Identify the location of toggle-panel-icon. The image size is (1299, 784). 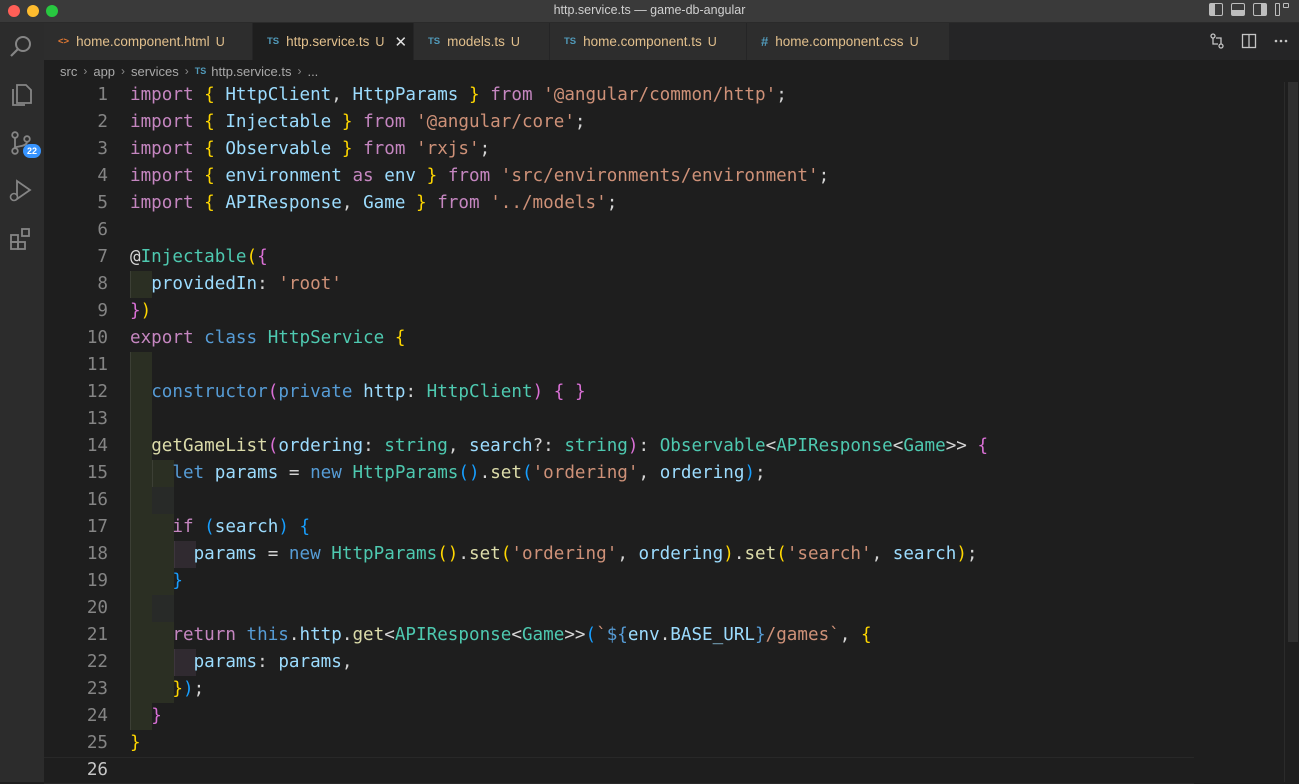
(1238, 9).